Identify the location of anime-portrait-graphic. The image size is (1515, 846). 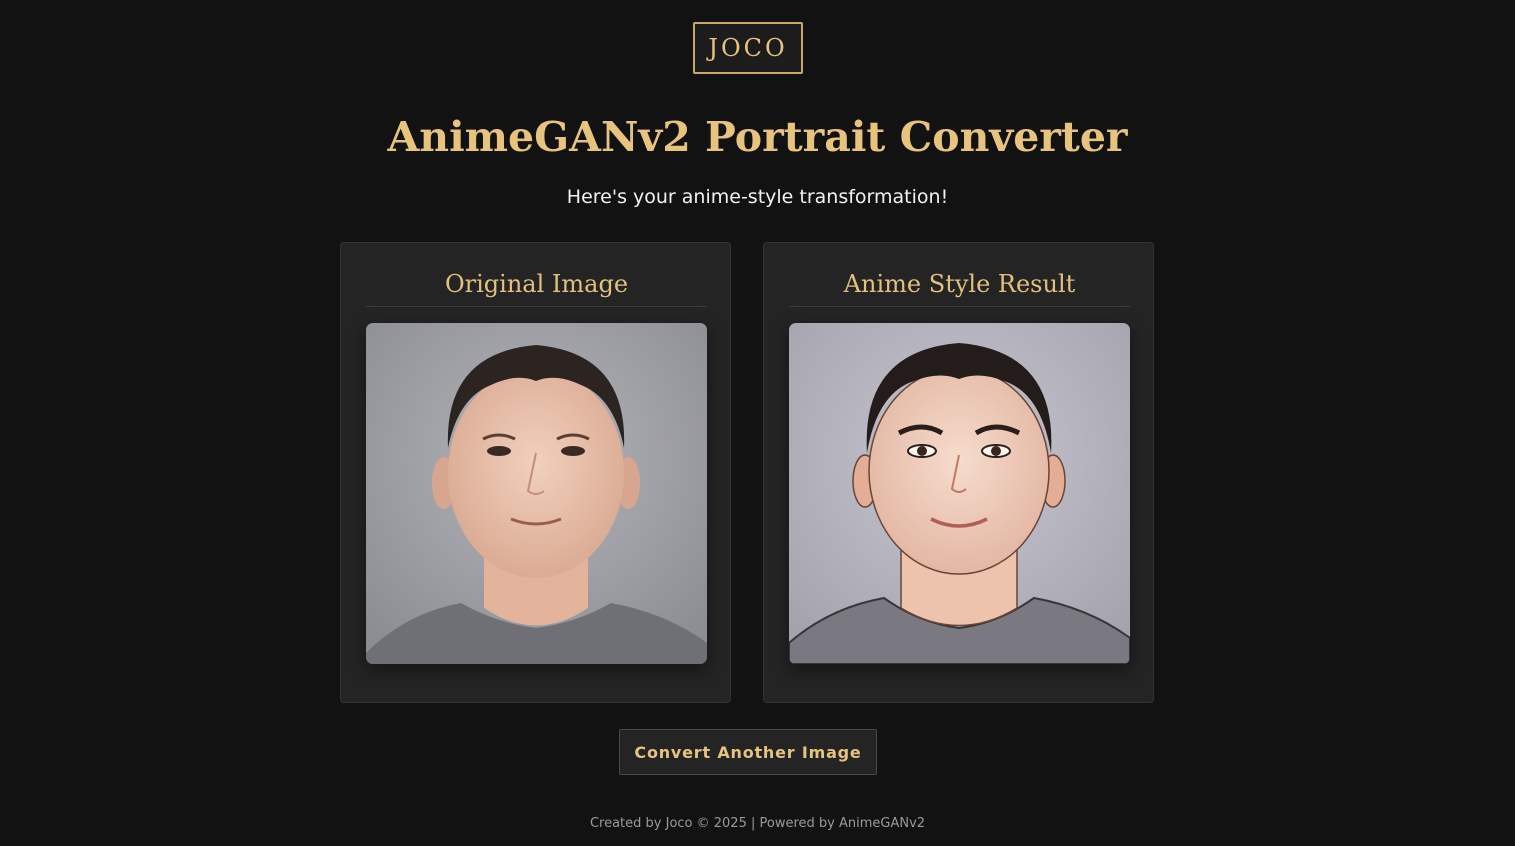
(959, 493).